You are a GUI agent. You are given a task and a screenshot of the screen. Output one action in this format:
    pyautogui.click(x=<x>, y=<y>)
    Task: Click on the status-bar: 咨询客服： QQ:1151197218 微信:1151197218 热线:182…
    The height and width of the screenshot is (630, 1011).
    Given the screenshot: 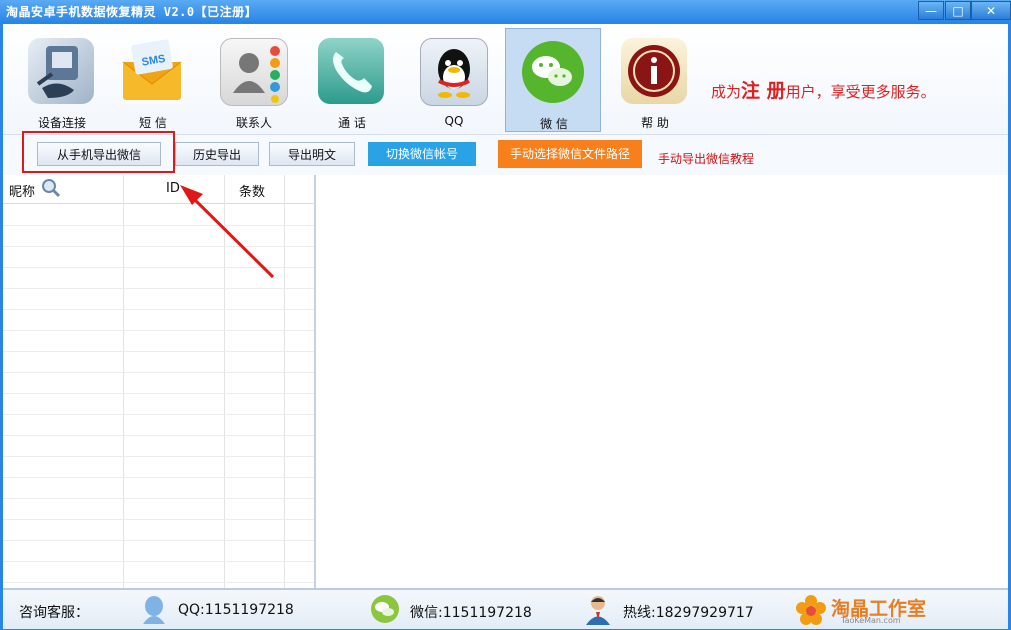 What is the action you would take?
    pyautogui.click(x=505, y=608)
    